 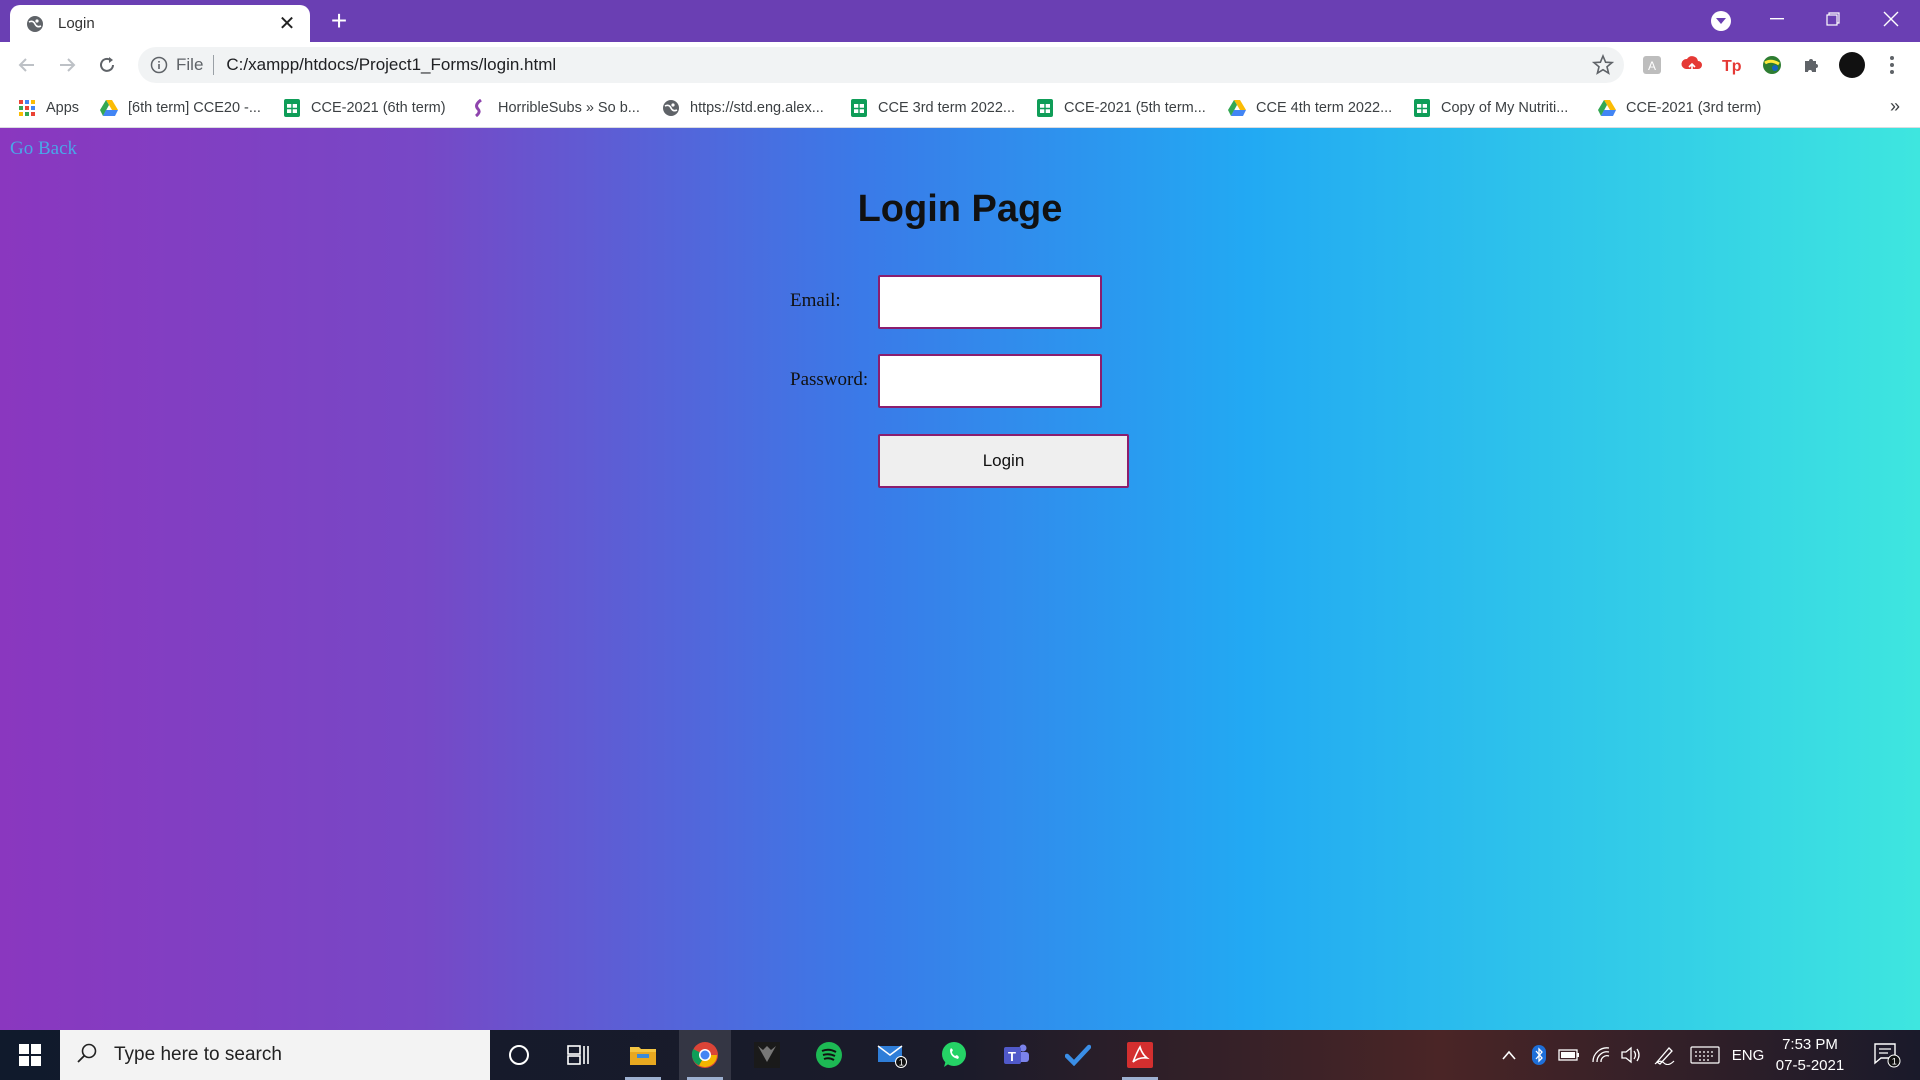 What do you see at coordinates (1812, 65) in the screenshot?
I see `extensions-puzzle-icon` at bounding box center [1812, 65].